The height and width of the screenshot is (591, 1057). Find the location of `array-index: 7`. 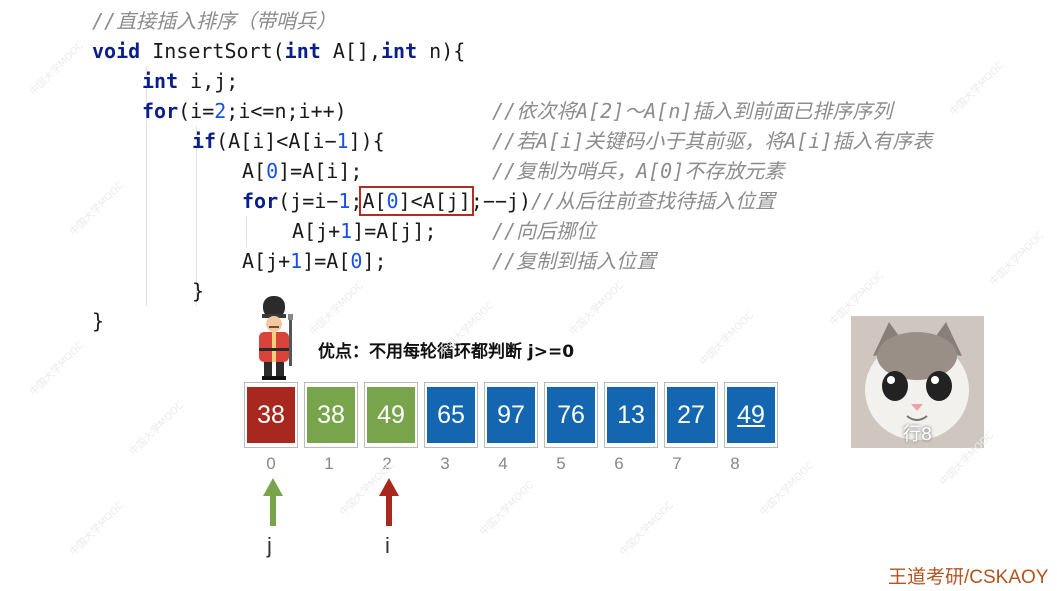

array-index: 7 is located at coordinates (677, 463).